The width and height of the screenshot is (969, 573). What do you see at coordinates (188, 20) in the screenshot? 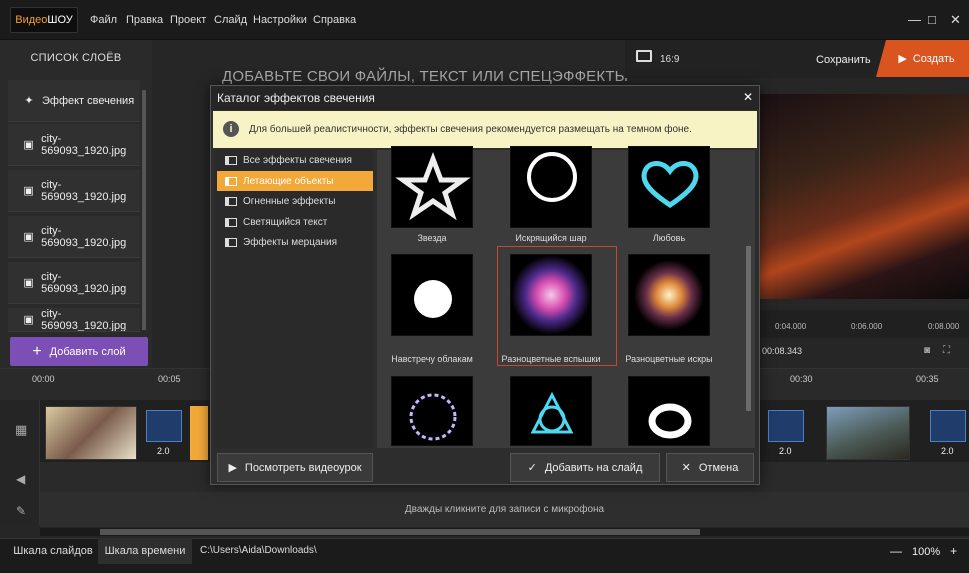
I see `menu-project: Проект` at bounding box center [188, 20].